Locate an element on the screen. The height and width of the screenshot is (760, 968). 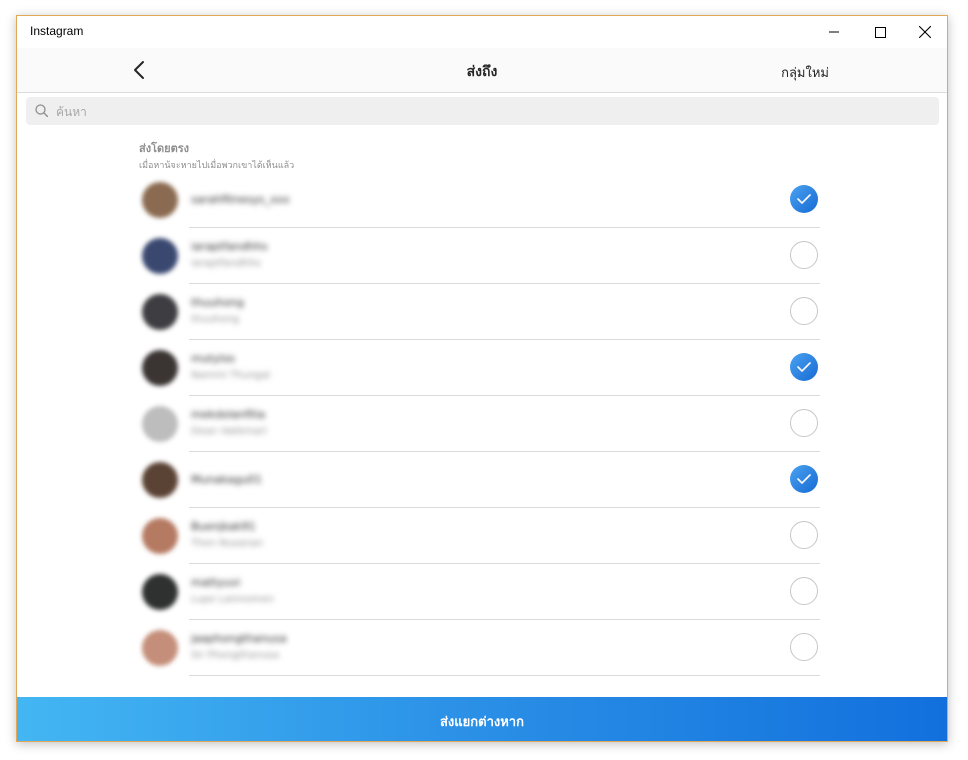
contact-row: thuuhong thuuhong is located at coordinates (479, 312).